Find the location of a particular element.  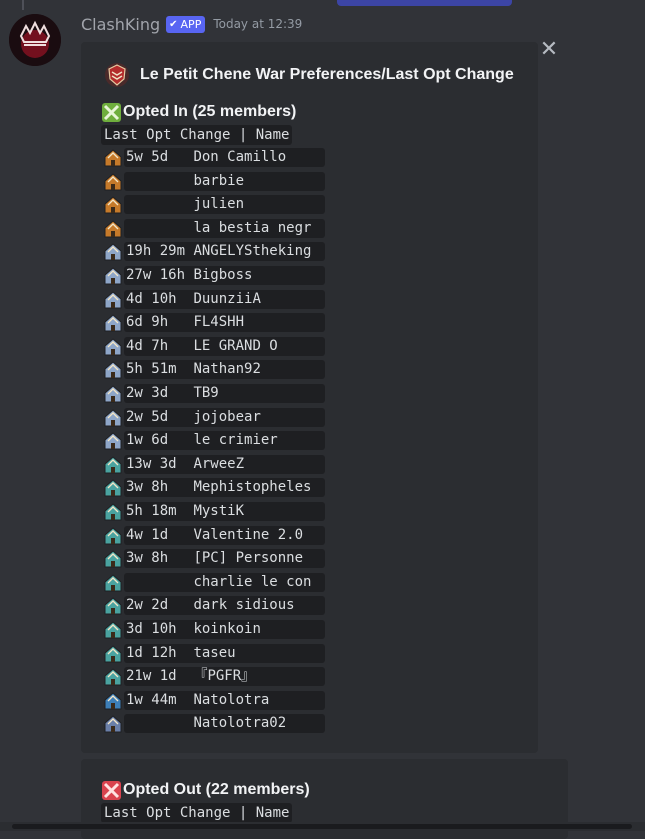

top-bar-fragment is located at coordinates (424, 3).